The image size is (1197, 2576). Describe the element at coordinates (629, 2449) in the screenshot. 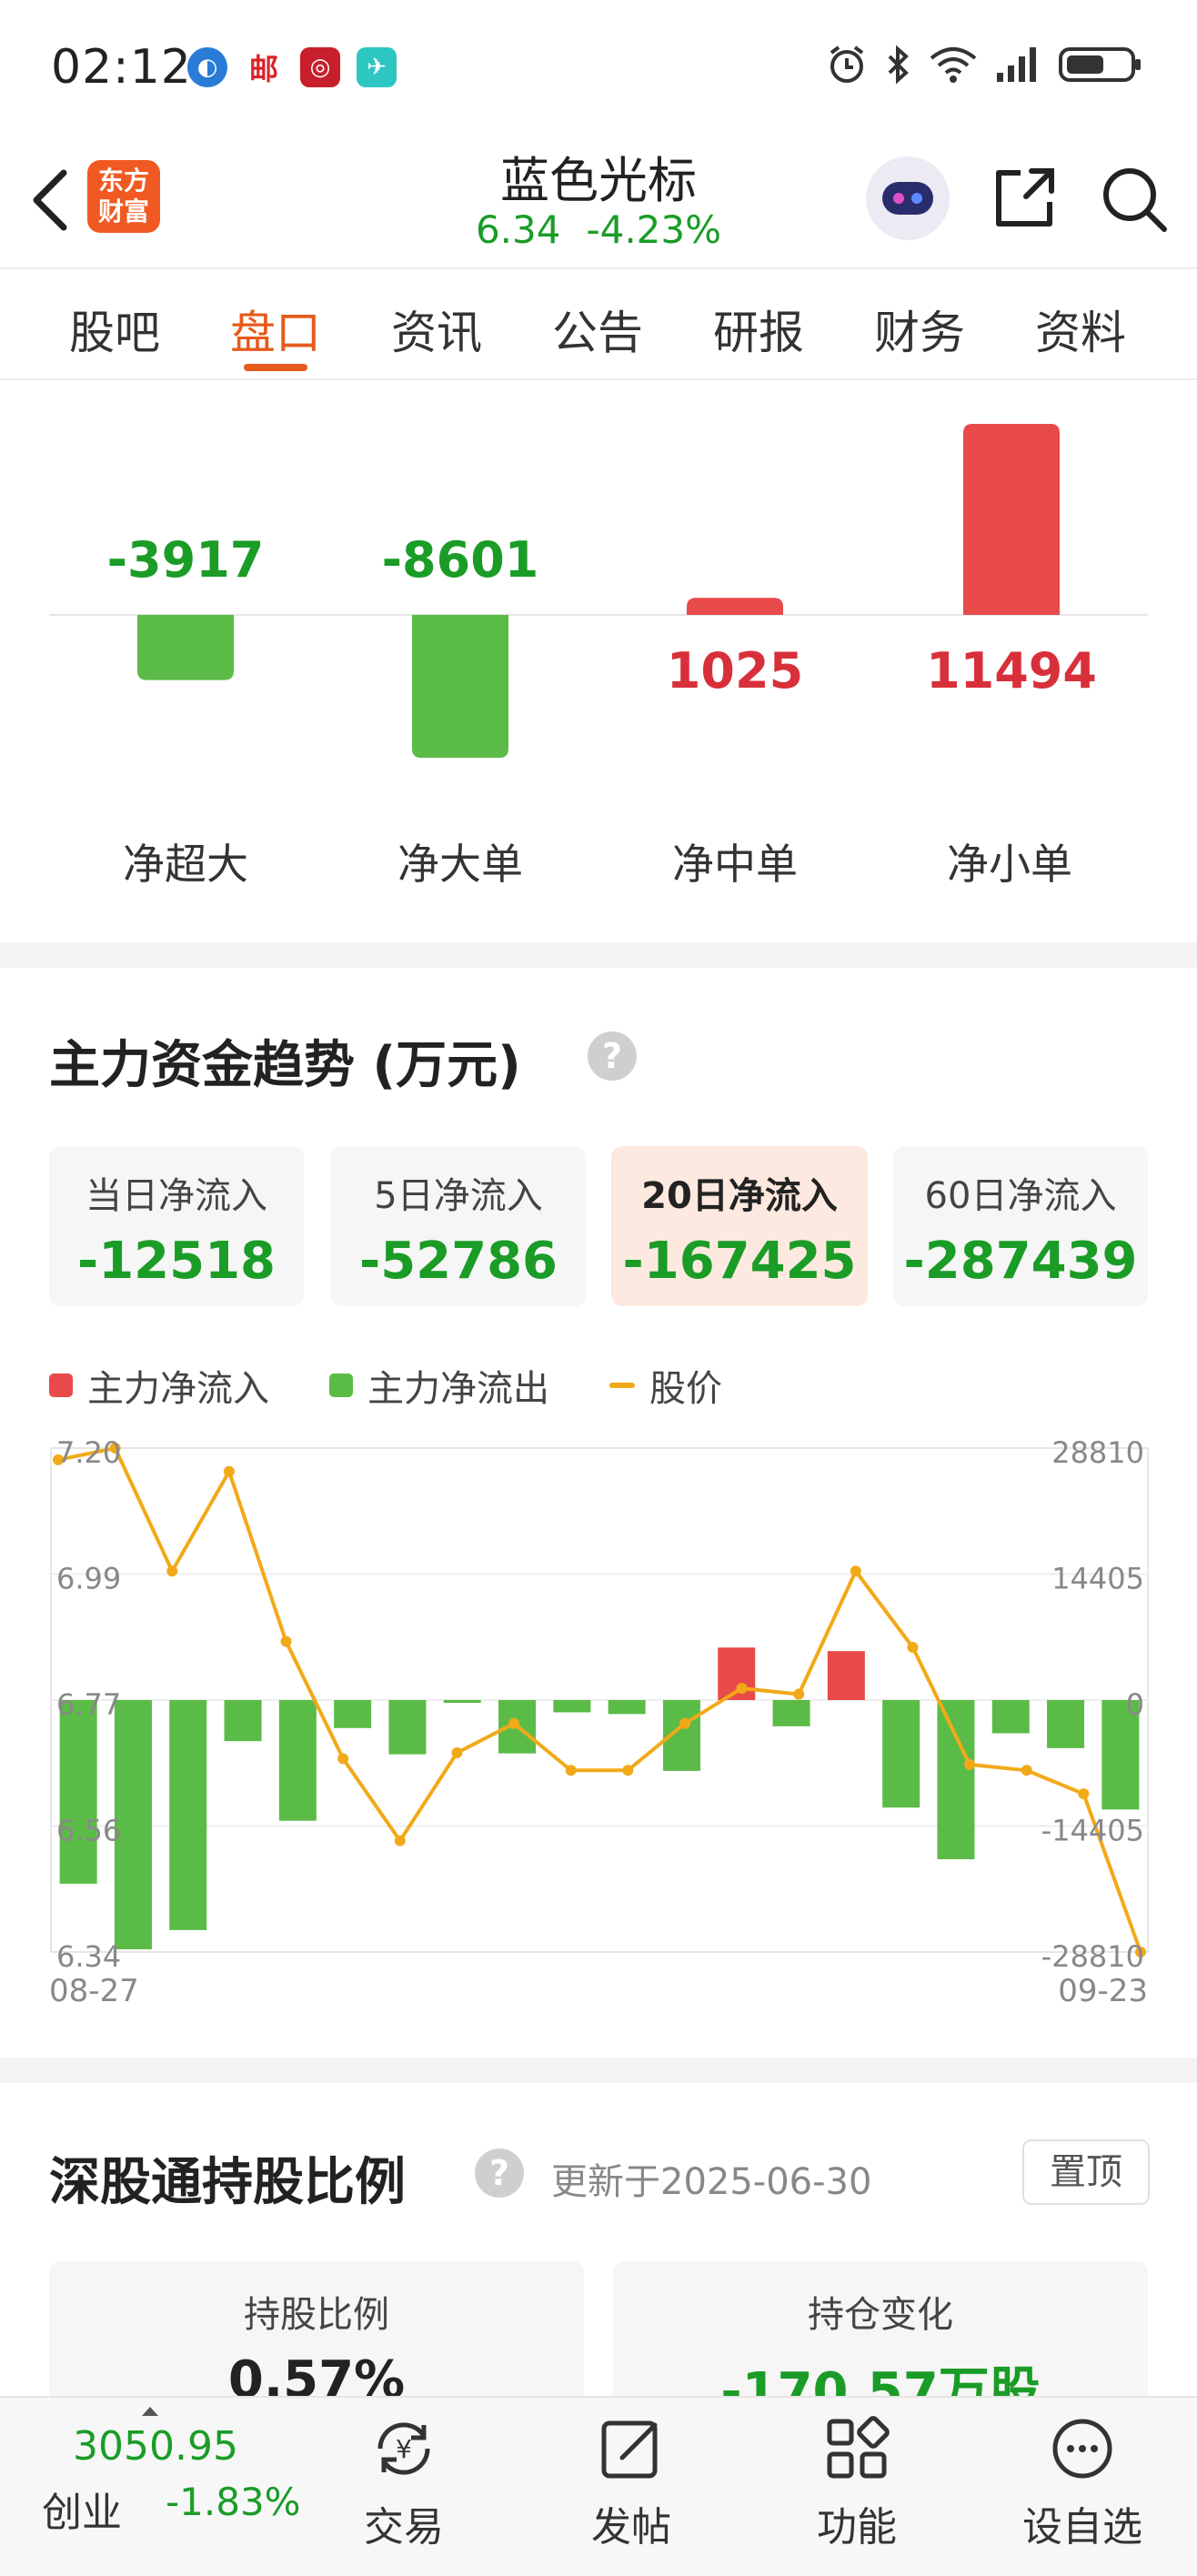

I see `post-icon` at that location.